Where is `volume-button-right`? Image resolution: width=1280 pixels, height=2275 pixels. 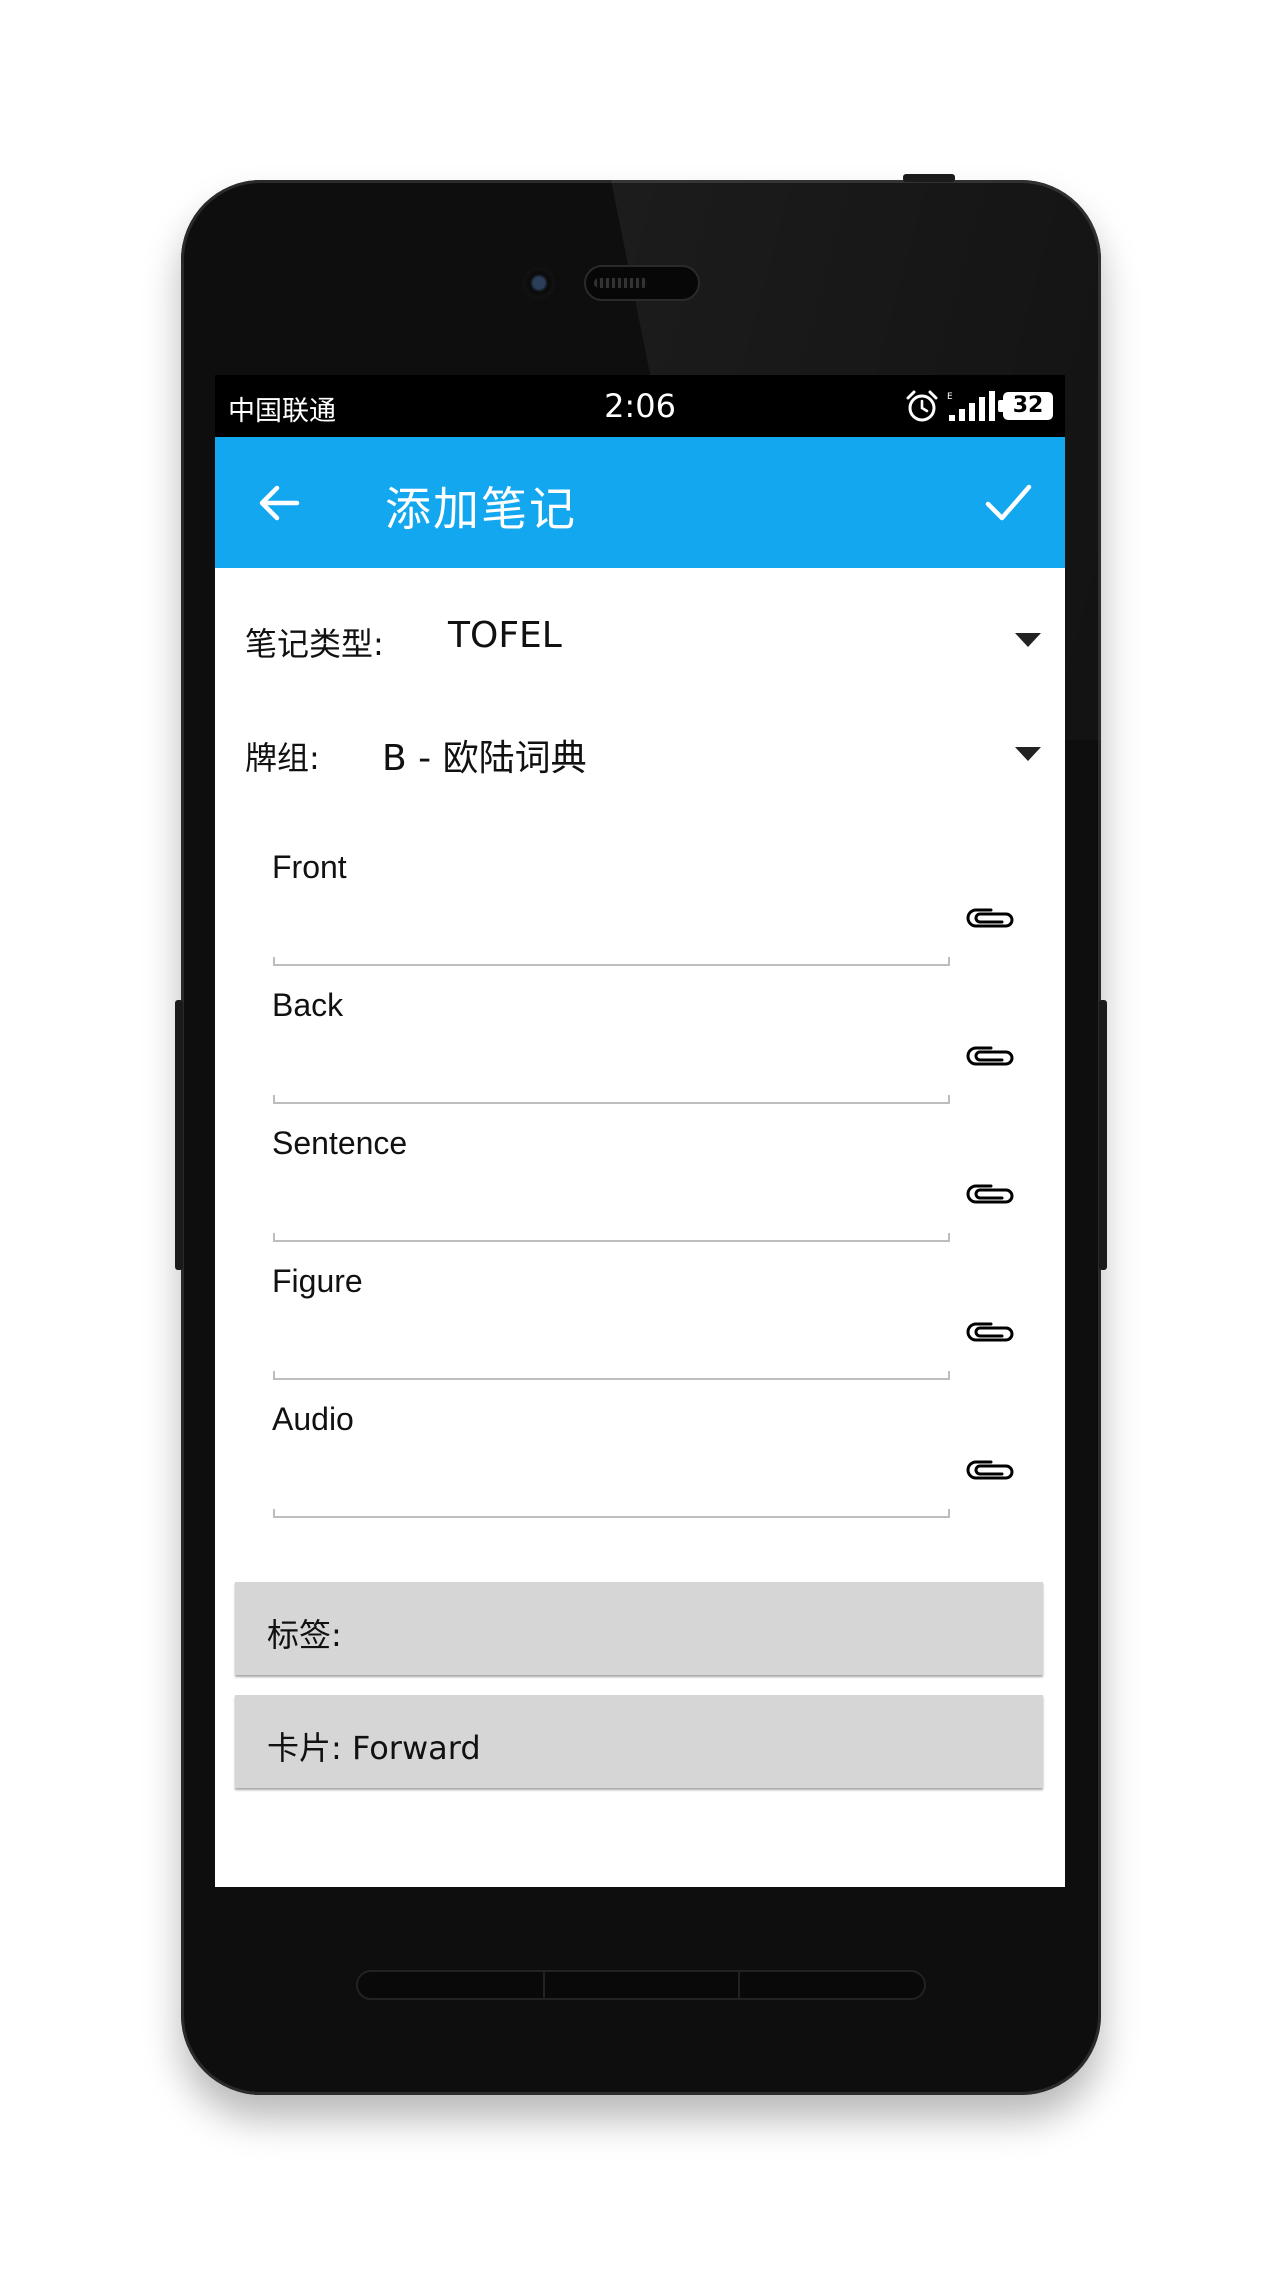 volume-button-right is located at coordinates (1103, 1135).